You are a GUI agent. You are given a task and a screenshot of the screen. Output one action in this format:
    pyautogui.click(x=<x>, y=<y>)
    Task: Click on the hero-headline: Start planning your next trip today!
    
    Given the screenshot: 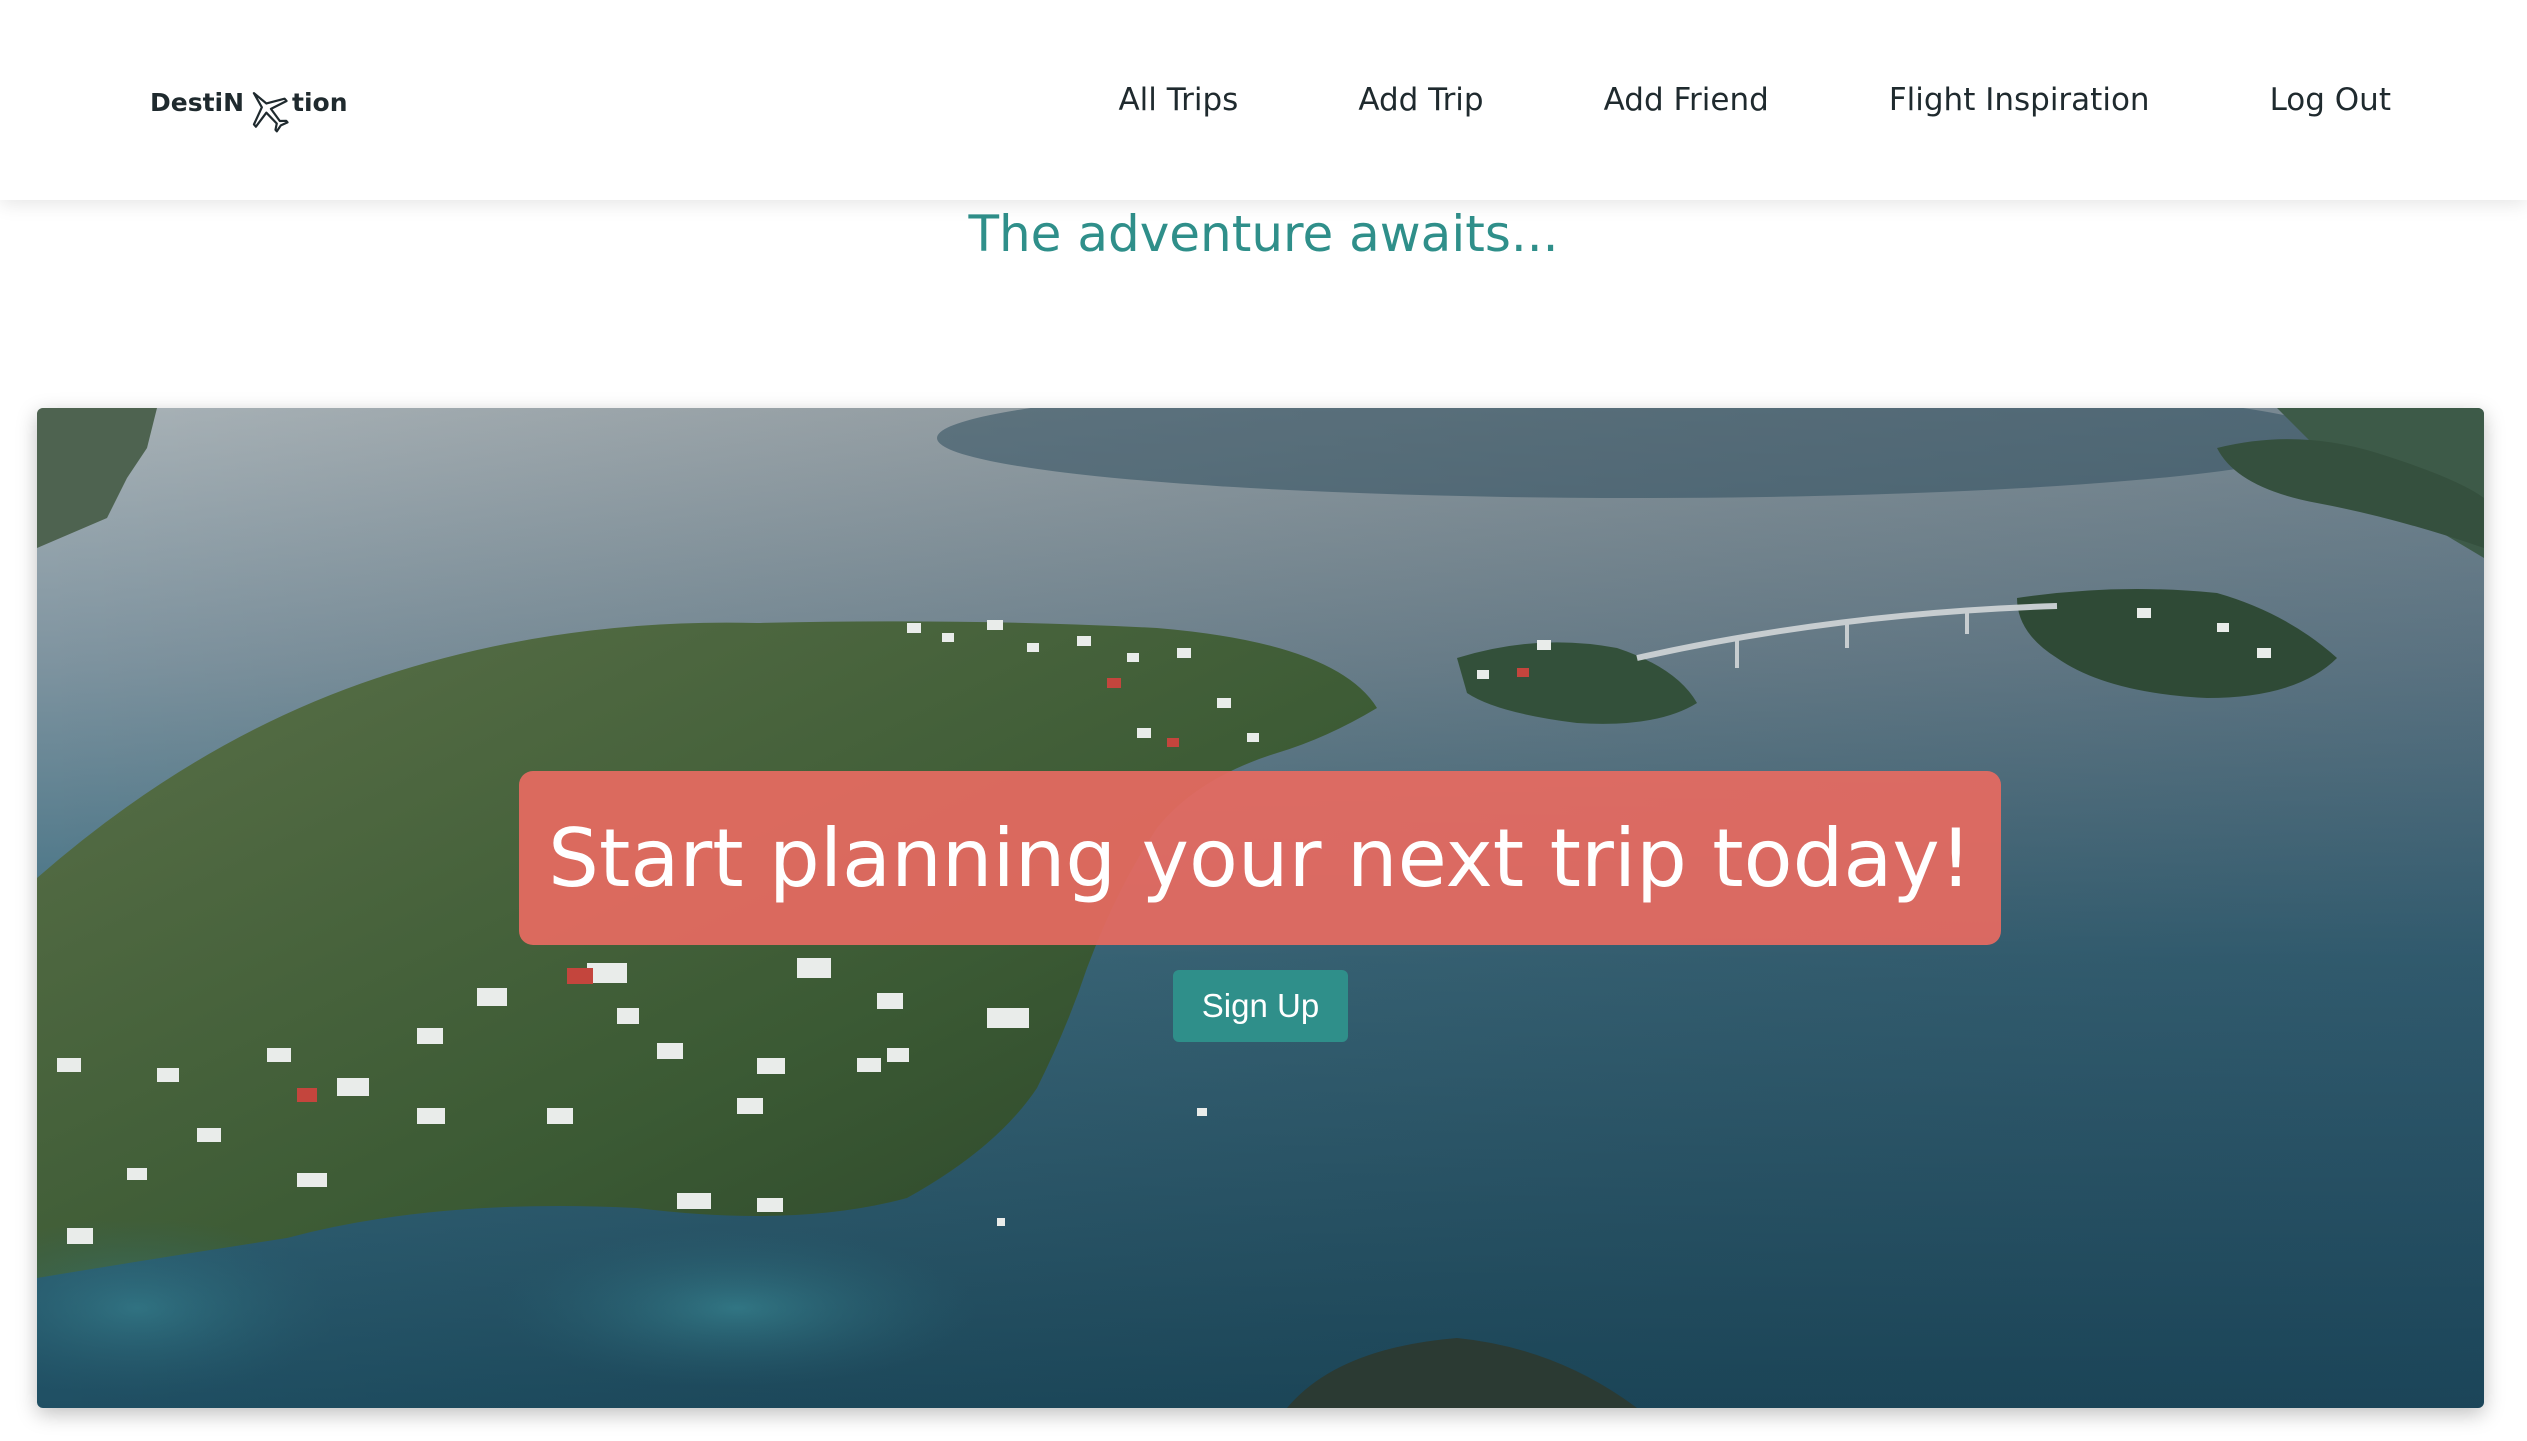 What is the action you would take?
    pyautogui.click(x=1260, y=858)
    